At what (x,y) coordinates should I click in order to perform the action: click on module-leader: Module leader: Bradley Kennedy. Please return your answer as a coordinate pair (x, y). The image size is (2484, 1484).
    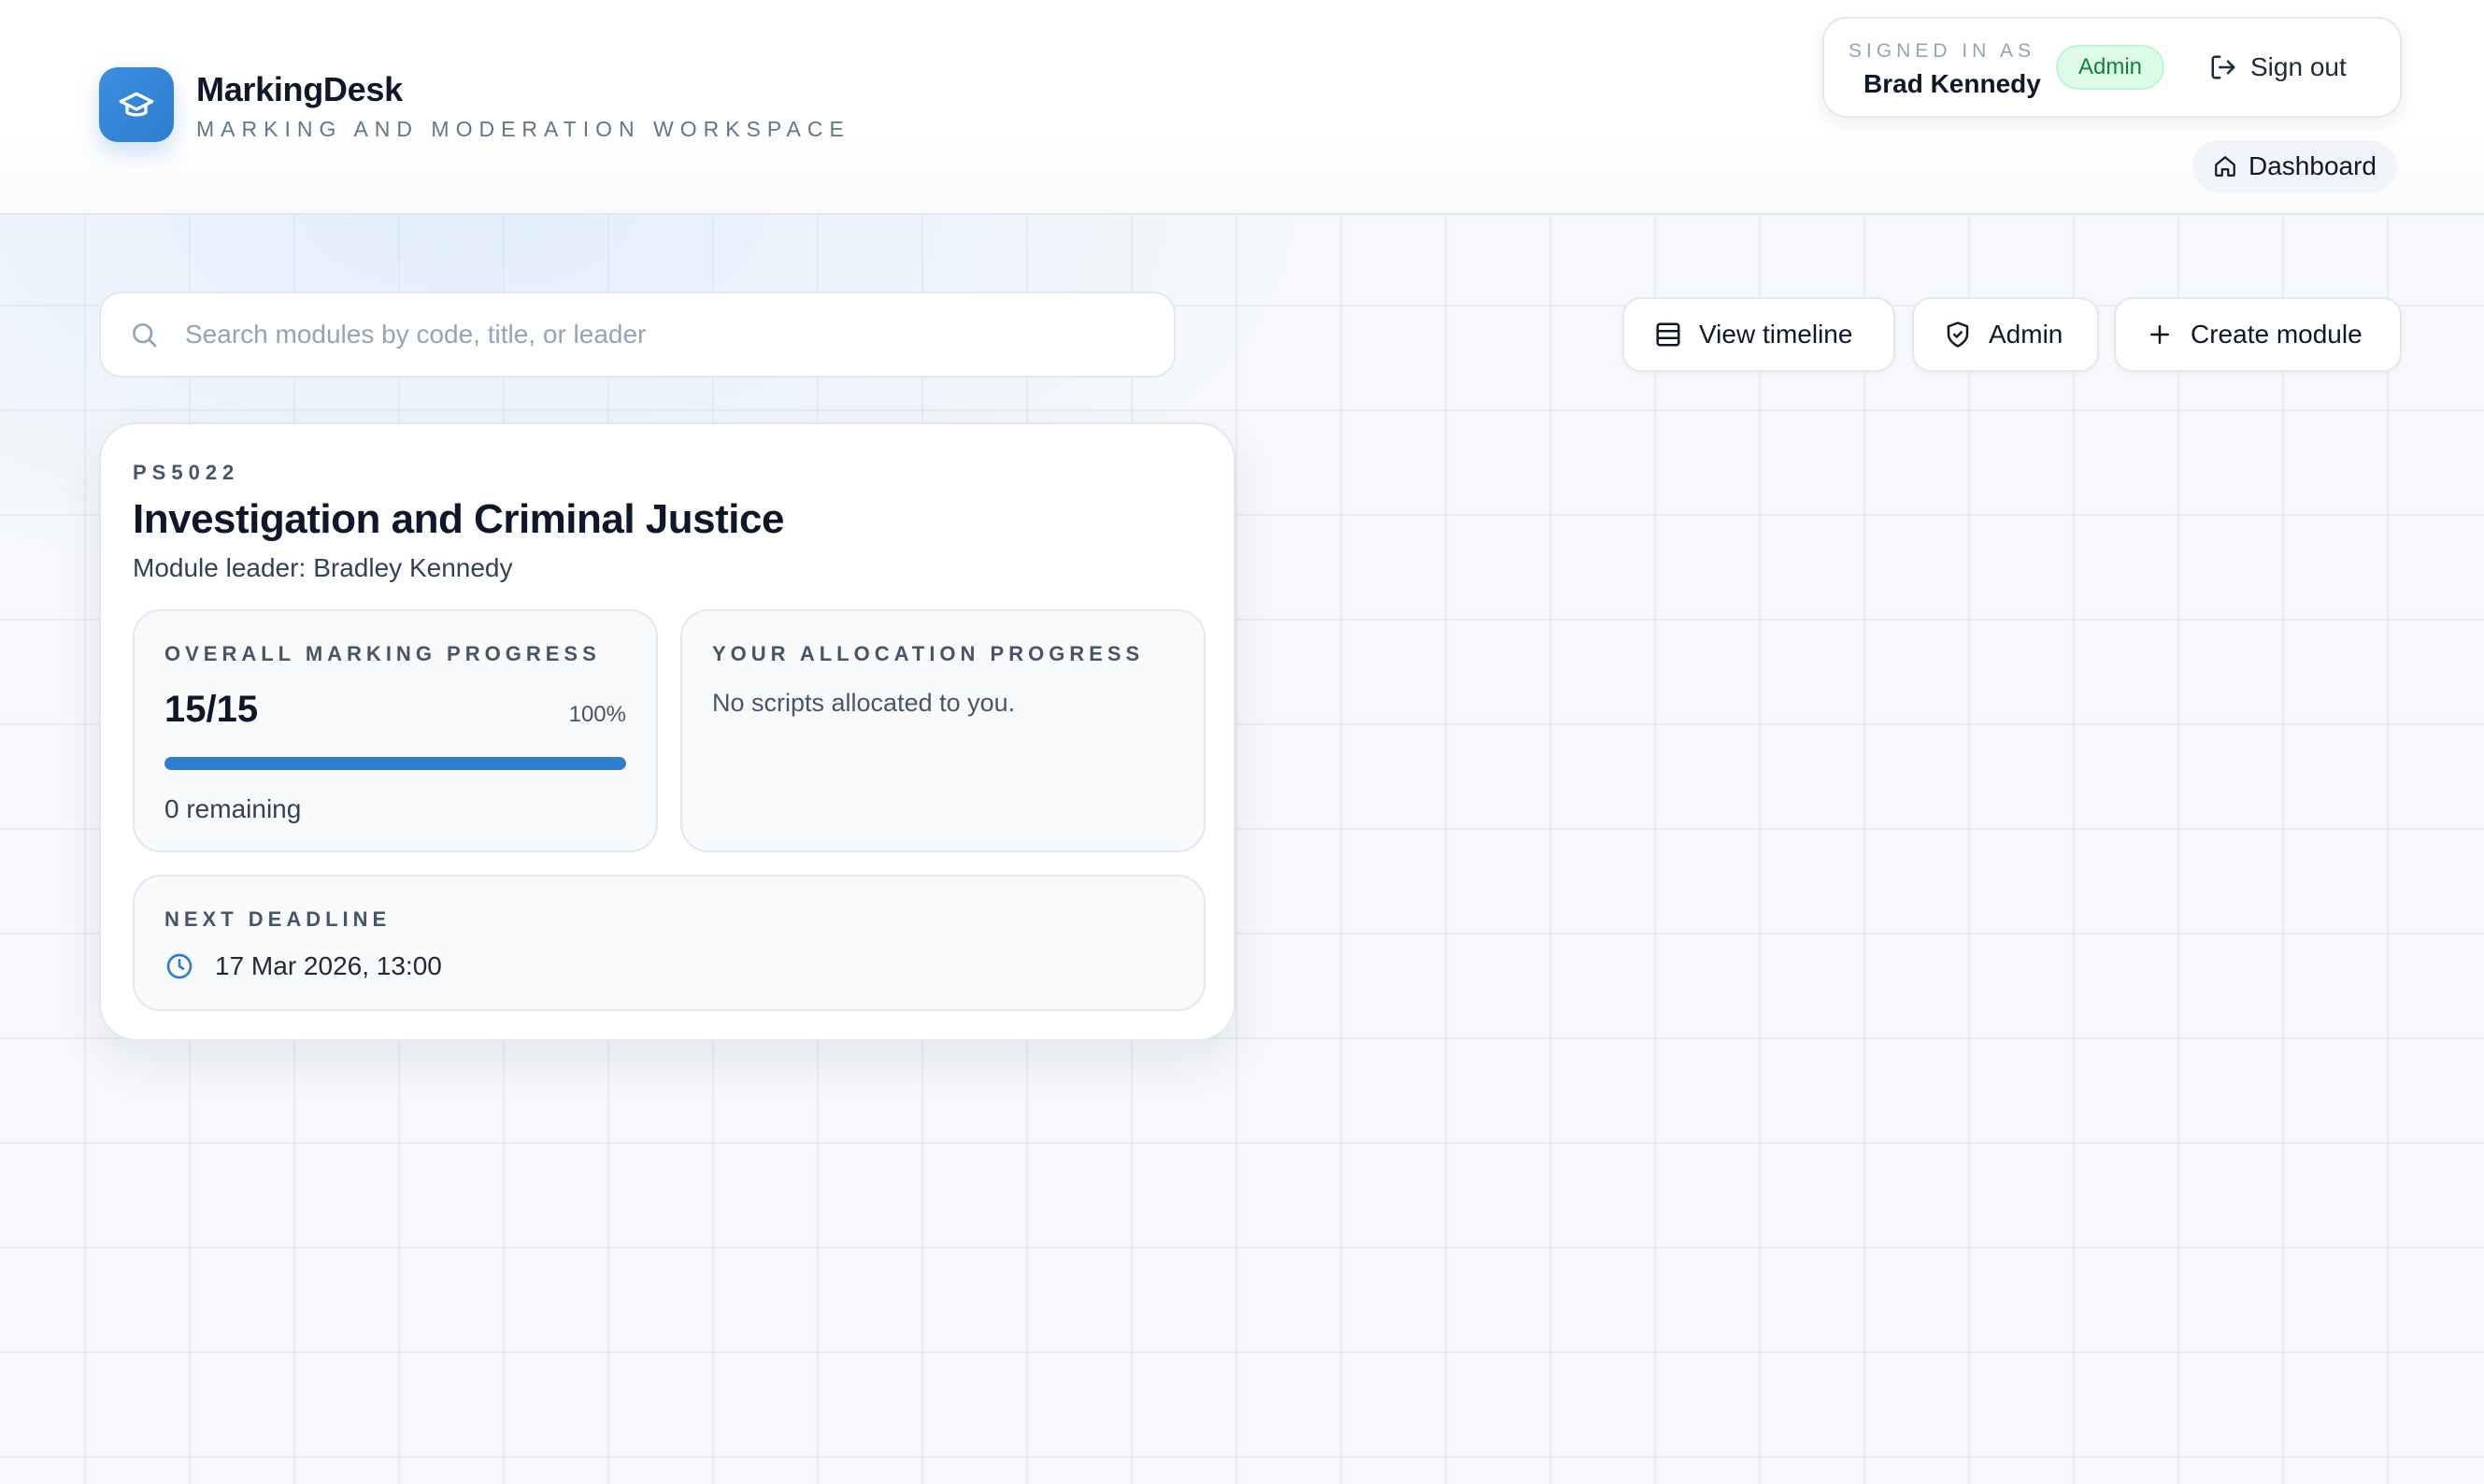
    Looking at the image, I should click on (323, 568).